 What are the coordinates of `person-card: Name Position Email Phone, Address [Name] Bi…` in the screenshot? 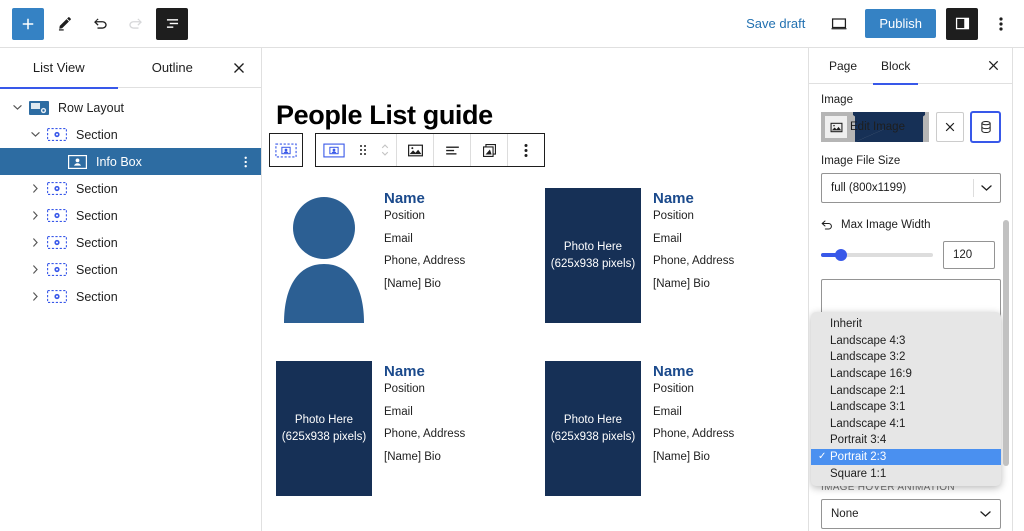 It's located at (401, 255).